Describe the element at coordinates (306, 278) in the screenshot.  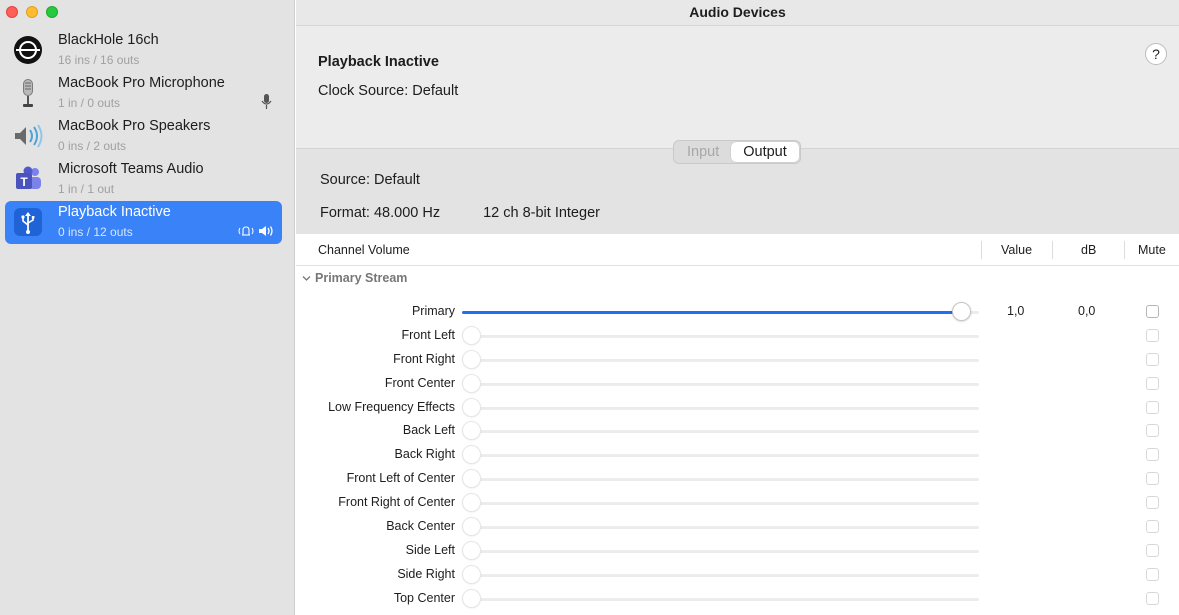
I see `chevron-down-icon` at that location.